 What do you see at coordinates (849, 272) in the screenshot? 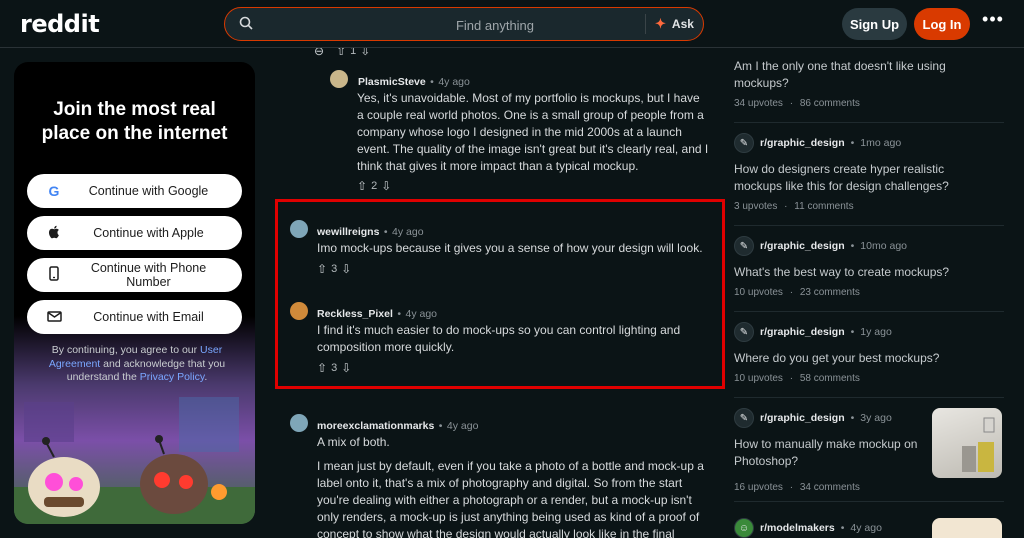
I see `post-title: What's the best way to create mockups?` at bounding box center [849, 272].